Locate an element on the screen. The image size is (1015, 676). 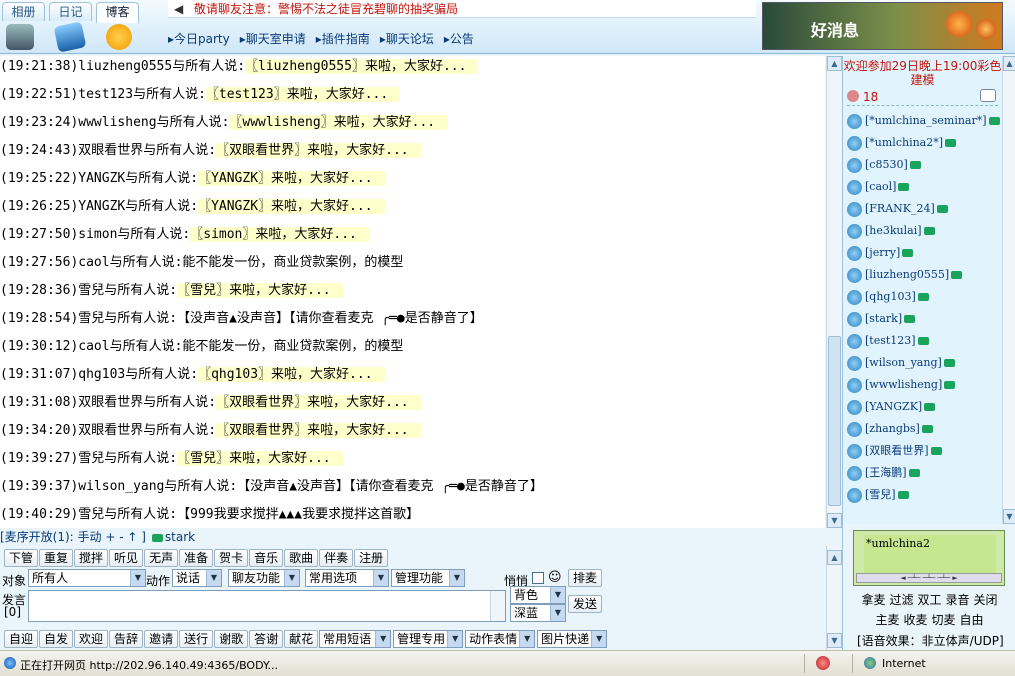
quick-button: 伴奏 is located at coordinates (336, 558).